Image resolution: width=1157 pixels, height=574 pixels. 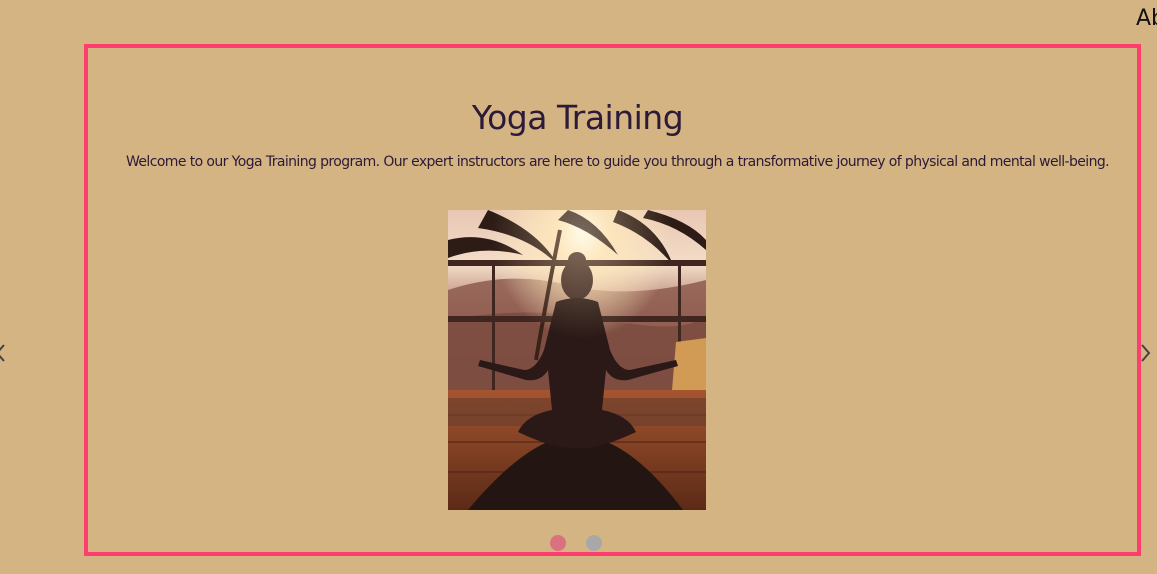 I want to click on carousel-next-button, so click(x=1145, y=353).